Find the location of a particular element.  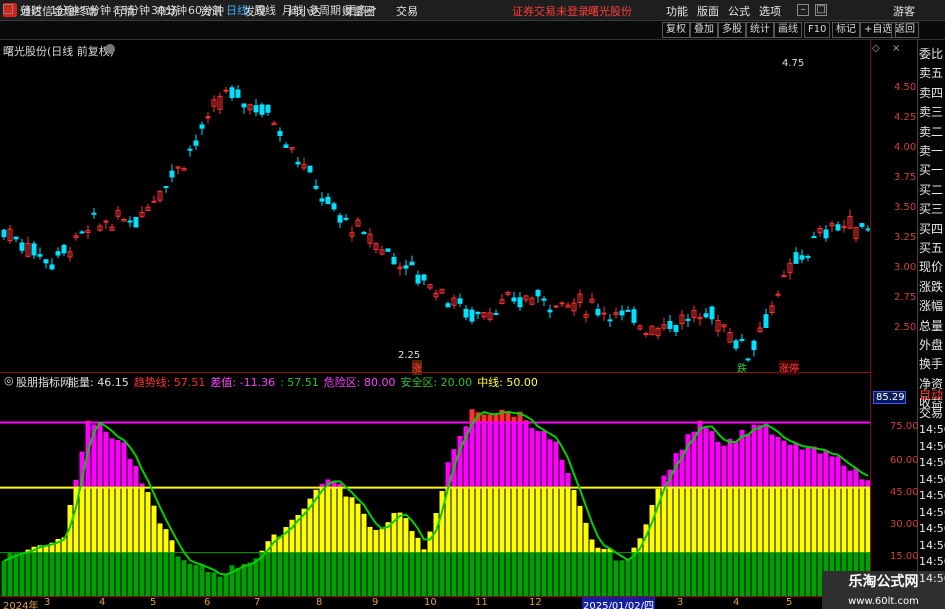

guest-label: 游客 is located at coordinates (904, 11).